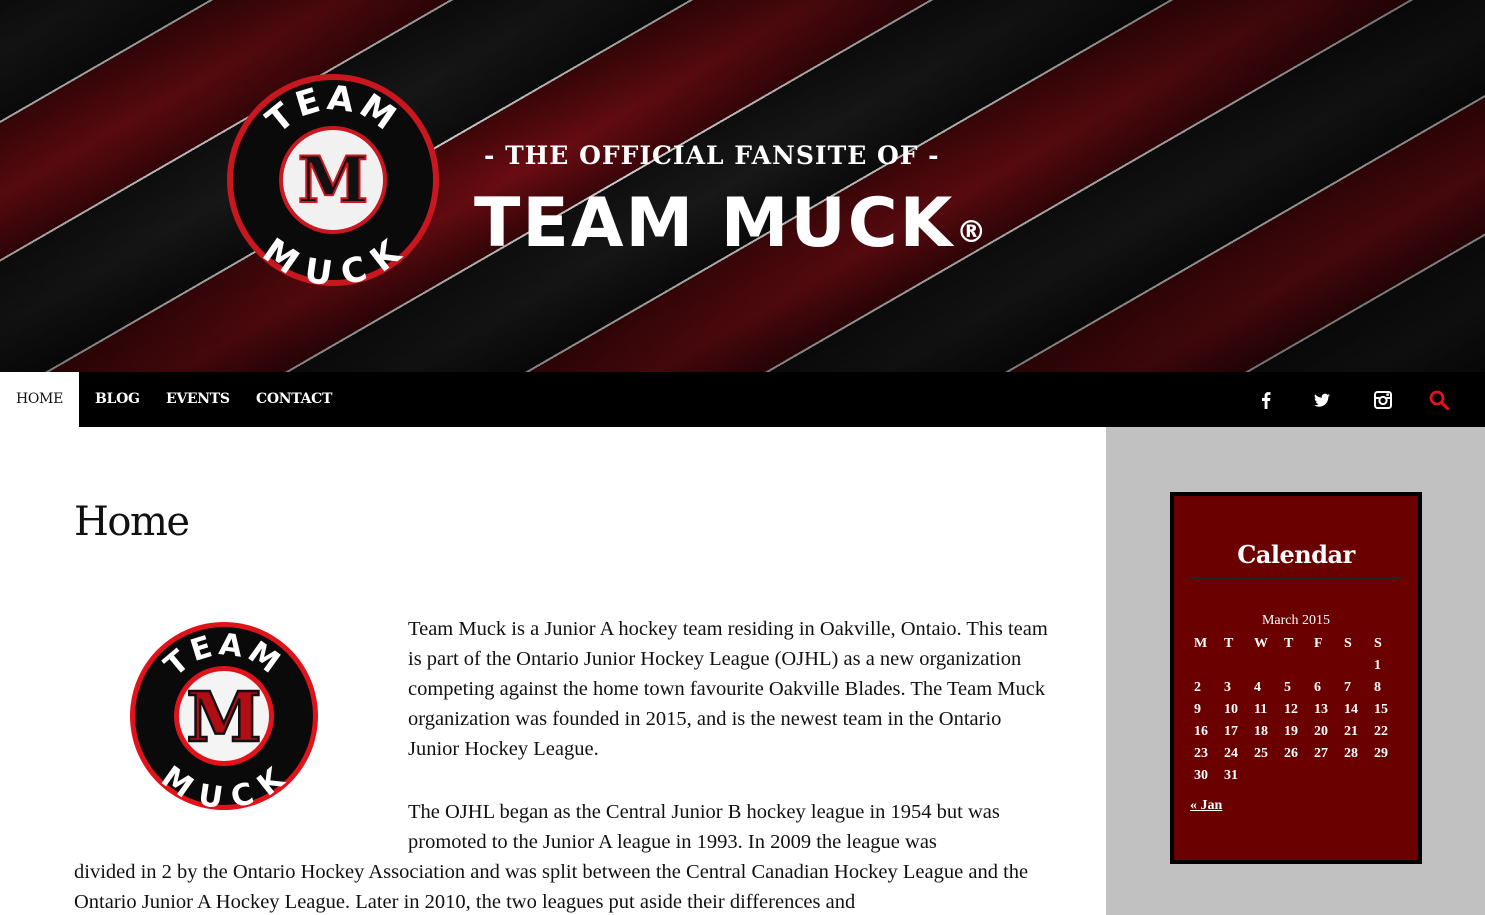 This screenshot has width=1485, height=915. What do you see at coordinates (1197, 709) in the screenshot?
I see `calendar-day: 9` at bounding box center [1197, 709].